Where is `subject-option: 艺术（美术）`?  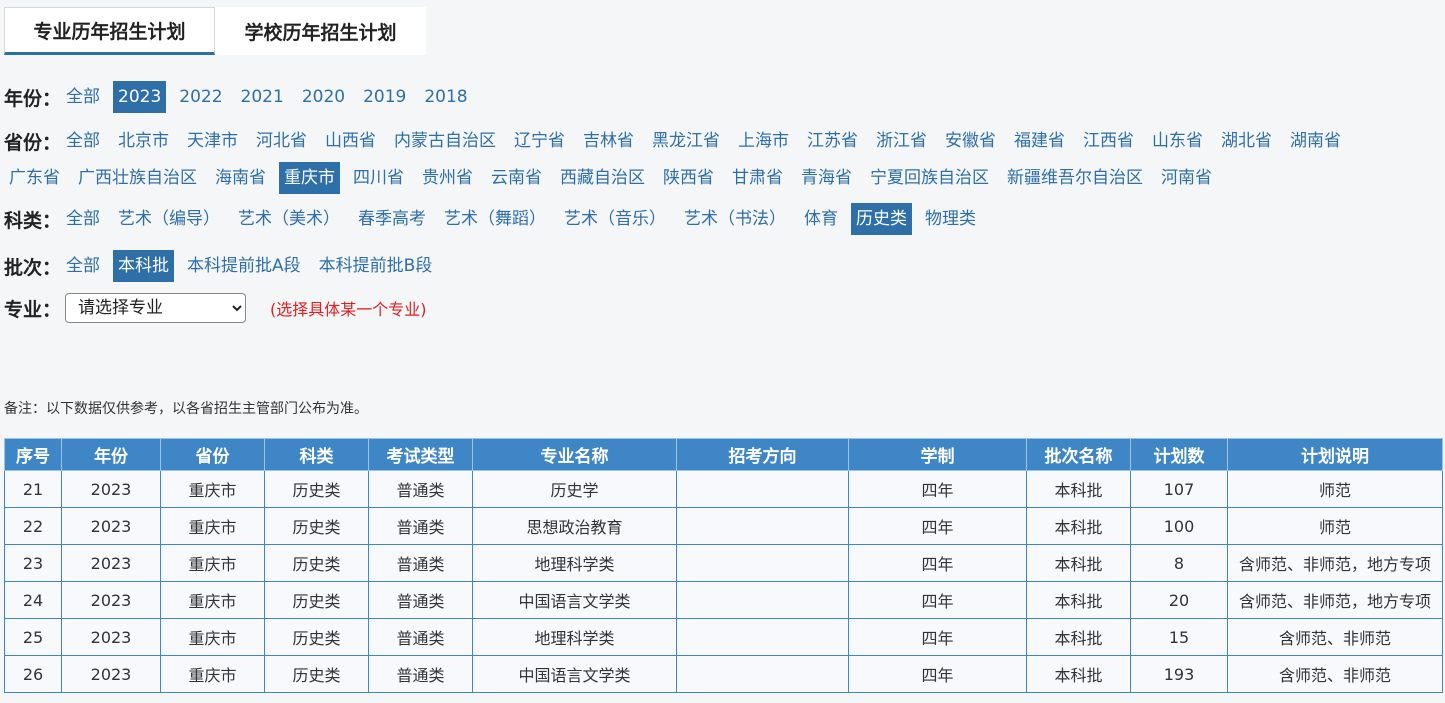
subject-option: 艺术（美术） is located at coordinates (289, 219).